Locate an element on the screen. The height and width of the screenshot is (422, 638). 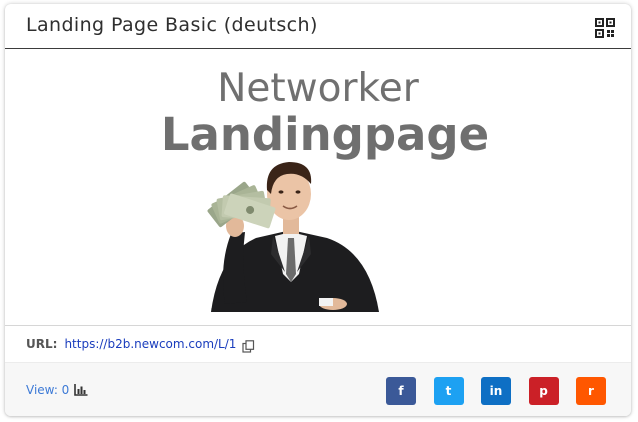
share-facebook-button: f is located at coordinates (401, 391).